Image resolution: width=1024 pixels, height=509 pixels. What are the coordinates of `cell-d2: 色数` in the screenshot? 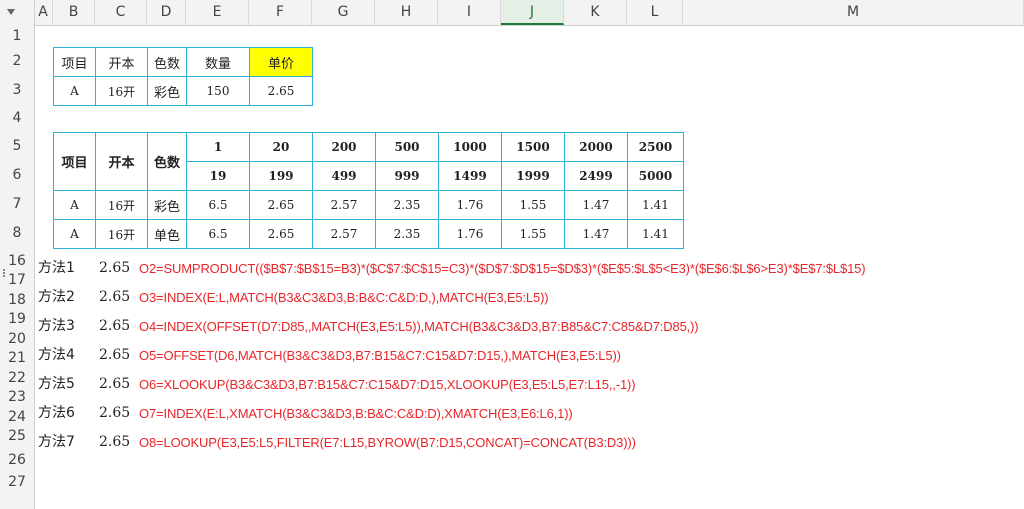 It's located at (167, 62).